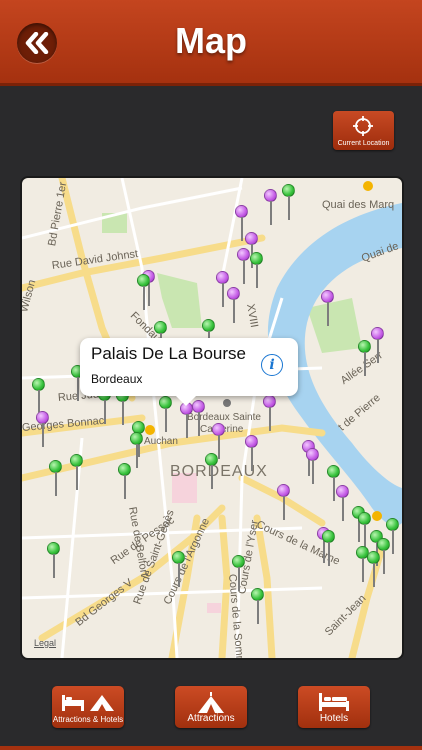 The image size is (422, 750). I want to click on current-location-label: Current Location, so click(363, 143).